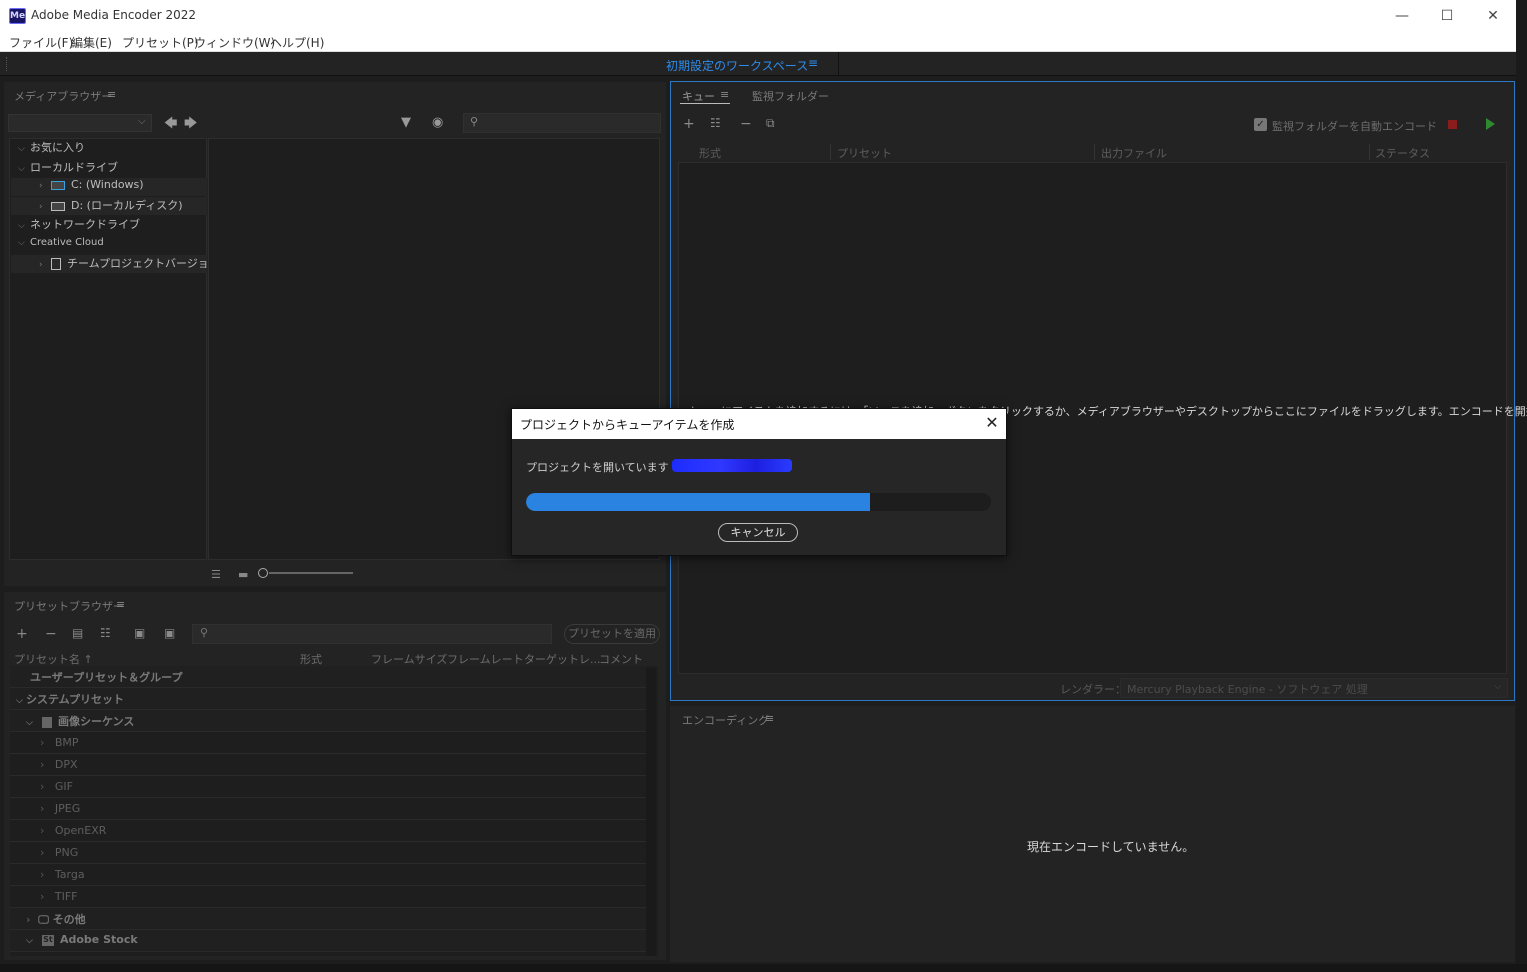 This screenshot has width=1527, height=972. I want to click on forward-arrow-icon: 🡆, so click(190, 125).